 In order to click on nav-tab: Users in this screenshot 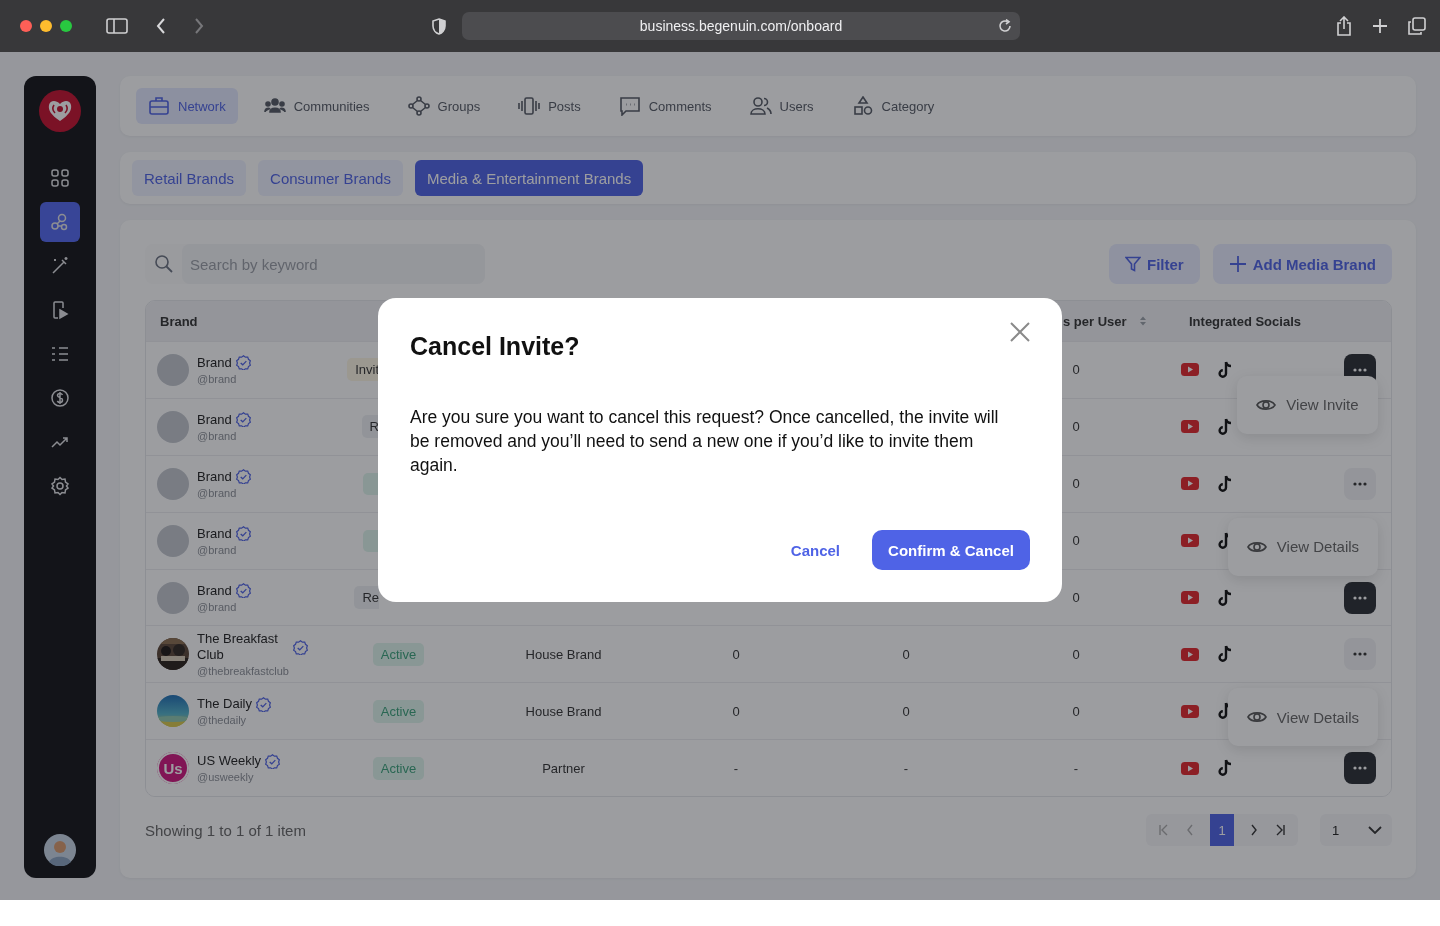, I will do `click(781, 106)`.